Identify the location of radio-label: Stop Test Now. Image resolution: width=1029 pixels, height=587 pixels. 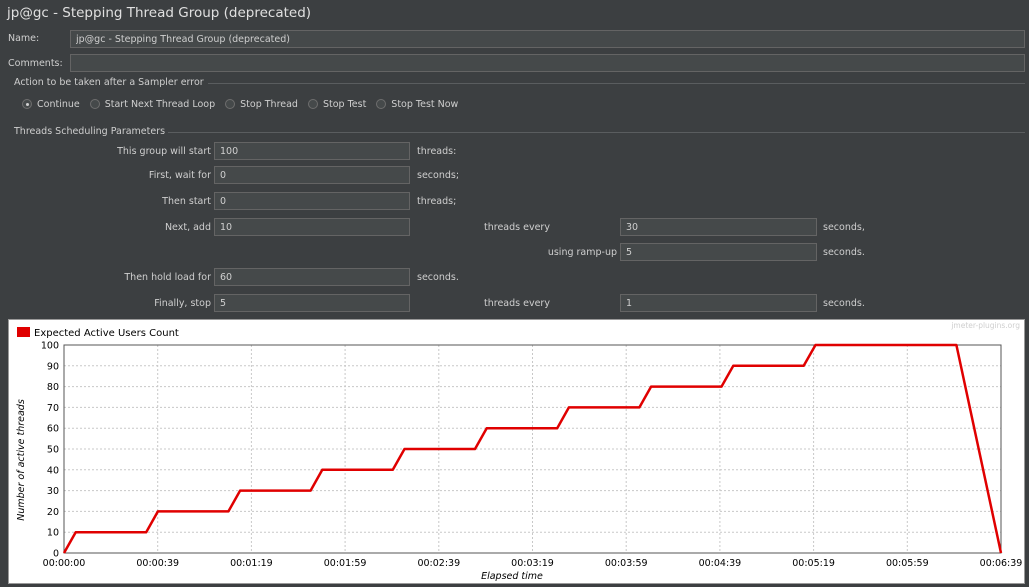
(425, 104).